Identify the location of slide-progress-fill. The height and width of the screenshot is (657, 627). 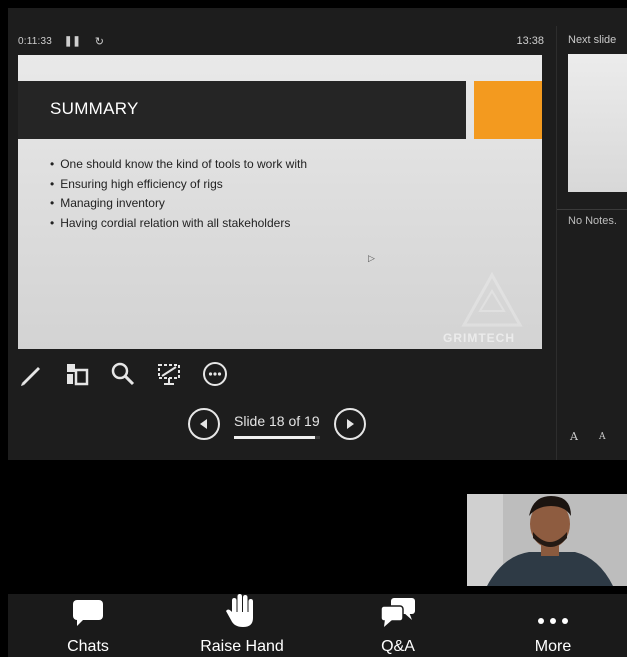
(275, 437).